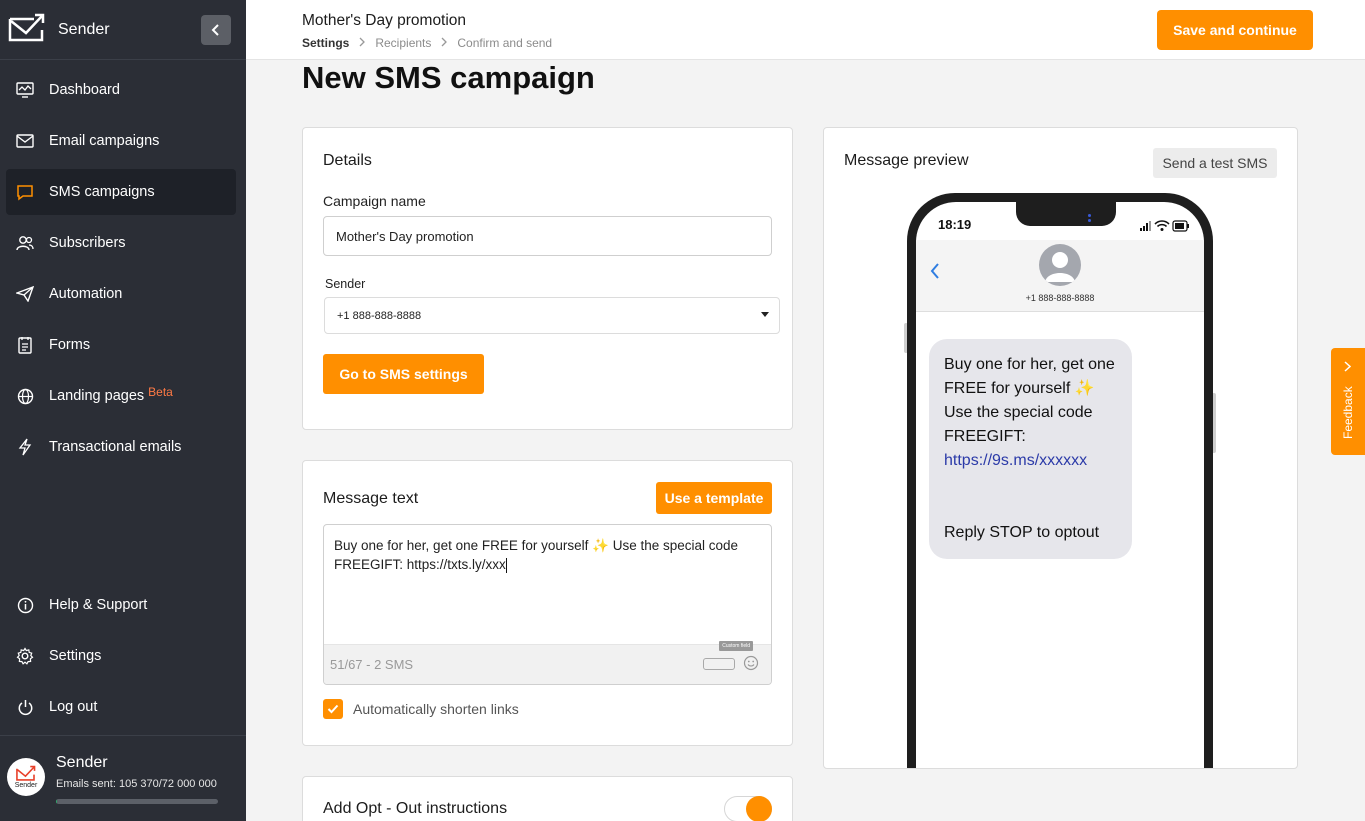  Describe the element at coordinates (25, 605) in the screenshot. I see `info-icon` at that location.